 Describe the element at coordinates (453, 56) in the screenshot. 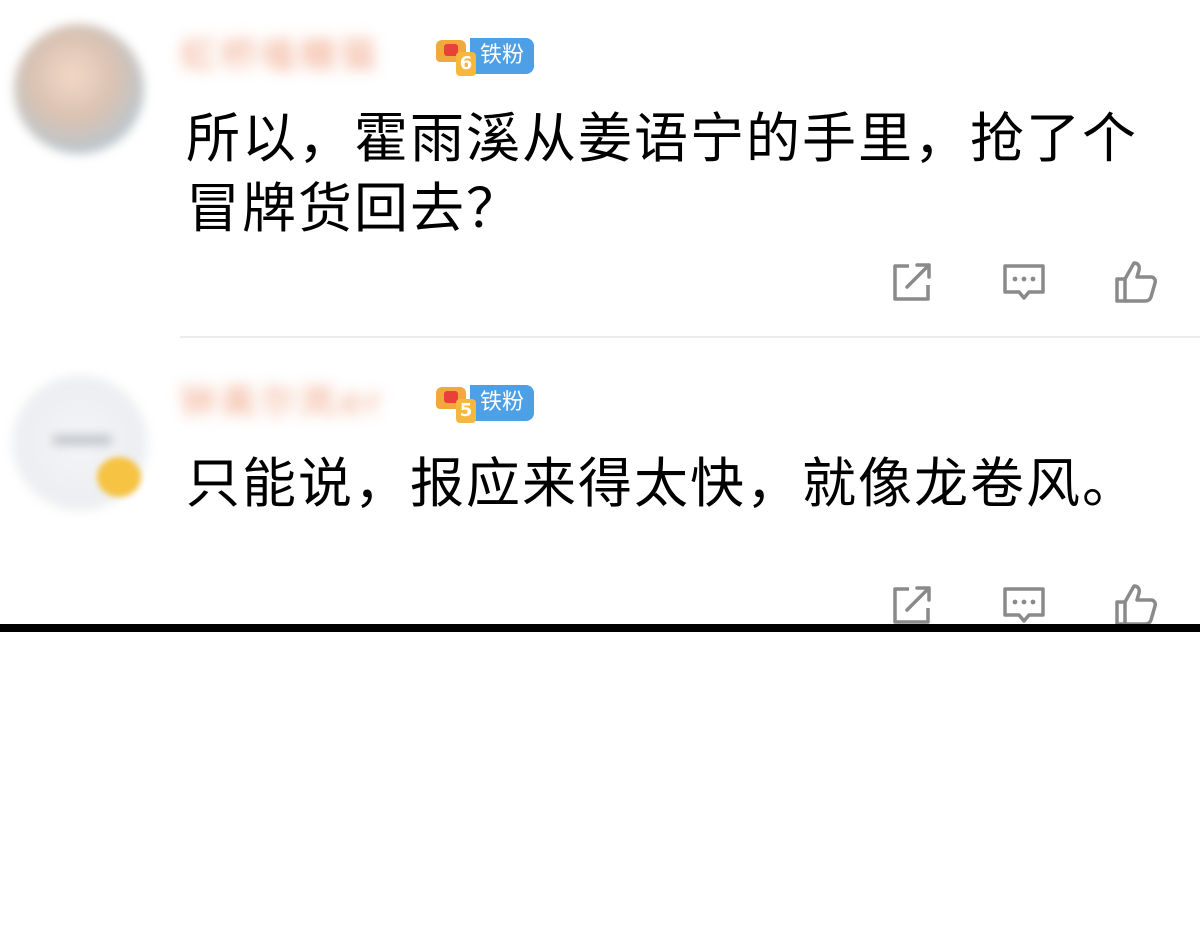

I see `crown-icon: 6` at that location.